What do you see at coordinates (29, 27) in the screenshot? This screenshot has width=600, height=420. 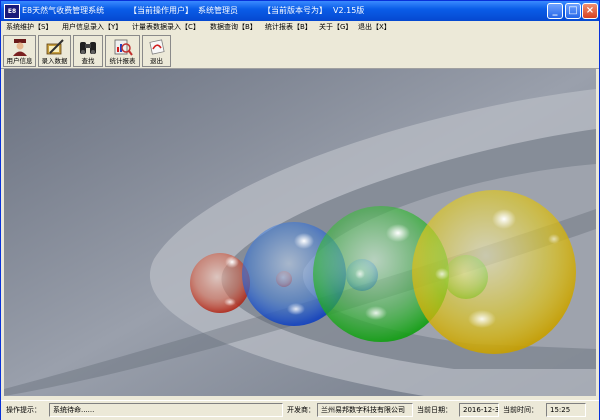 I see `menu-system-maintenance: 系统维护【S】` at bounding box center [29, 27].